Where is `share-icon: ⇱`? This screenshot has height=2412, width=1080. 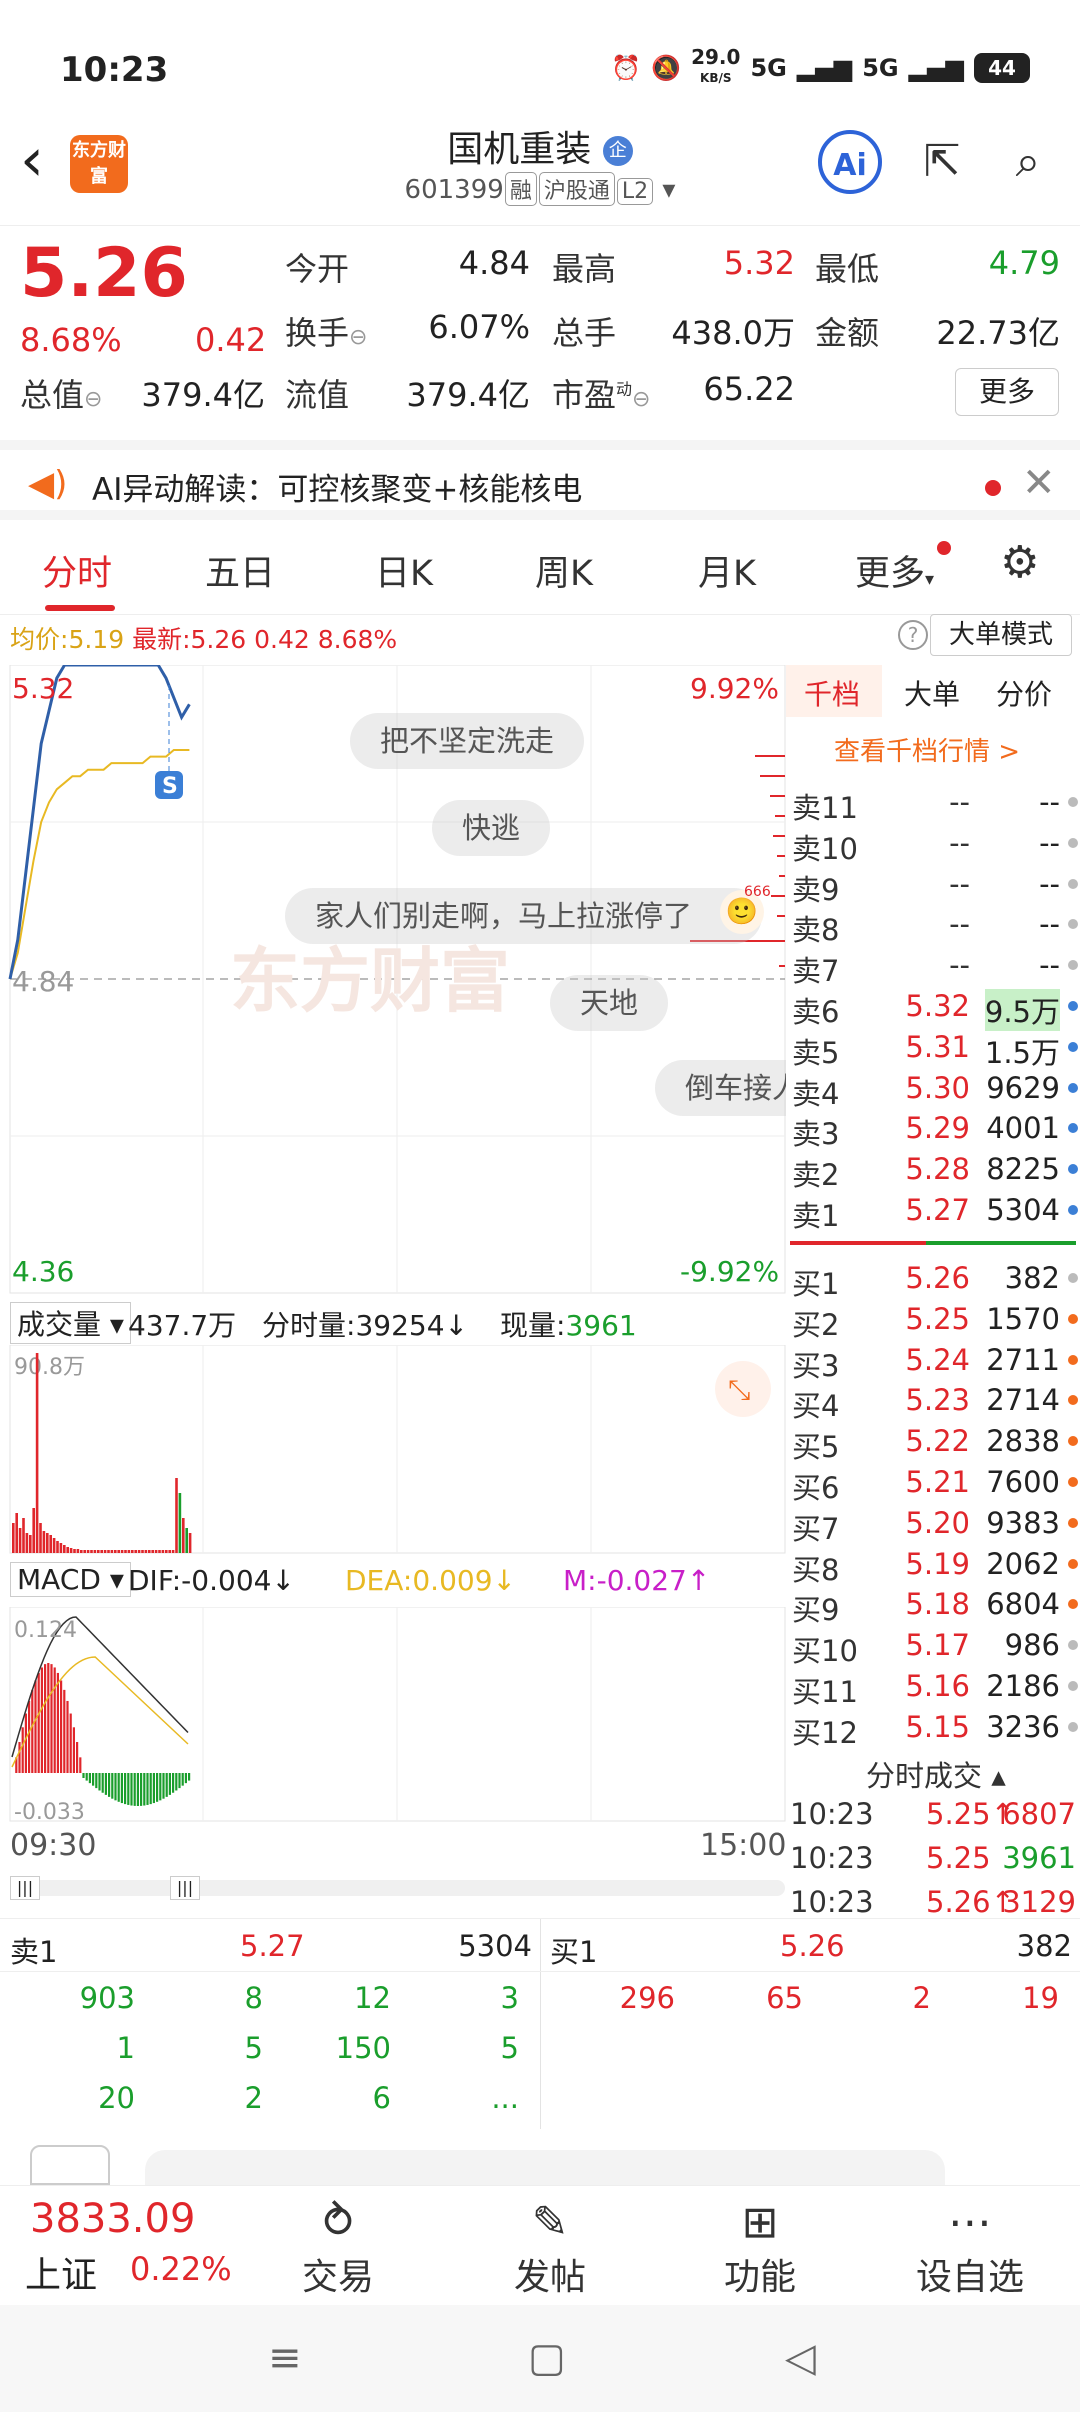
share-icon: ⇱ is located at coordinates (942, 162).